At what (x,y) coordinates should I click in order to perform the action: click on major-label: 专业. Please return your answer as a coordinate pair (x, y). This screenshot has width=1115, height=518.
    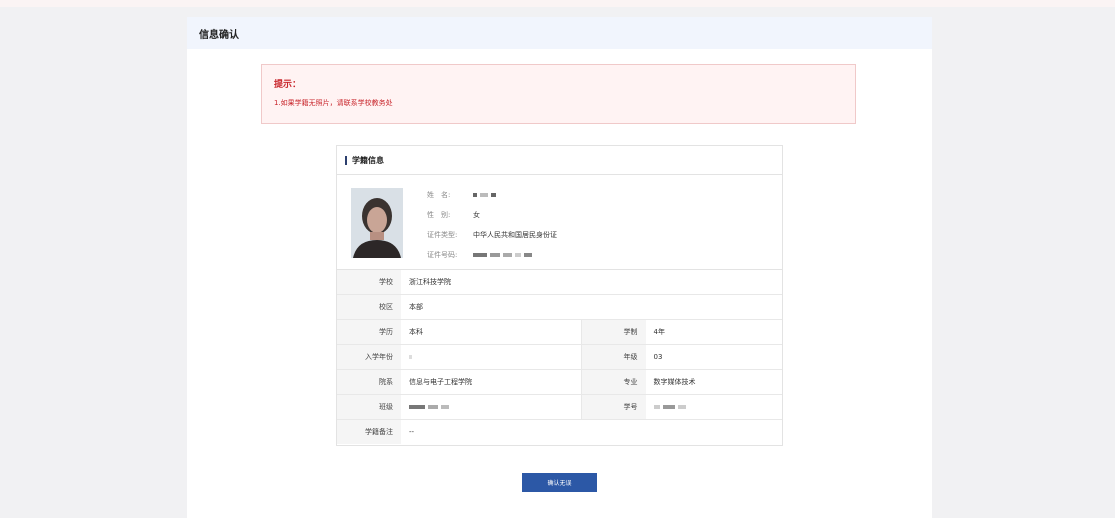
    Looking at the image, I should click on (613, 382).